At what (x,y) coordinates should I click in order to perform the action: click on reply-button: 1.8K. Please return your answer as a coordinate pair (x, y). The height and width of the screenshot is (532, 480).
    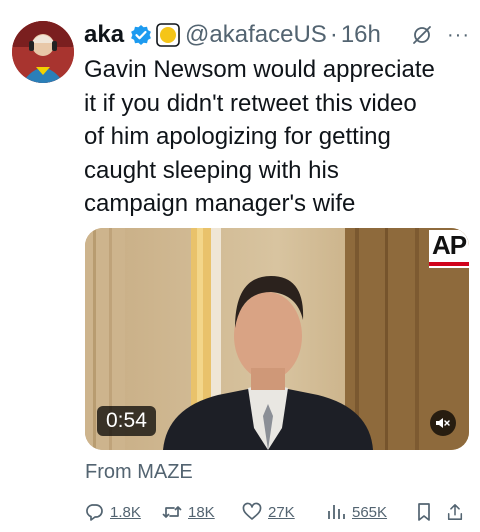
    Looking at the image, I should click on (123, 512).